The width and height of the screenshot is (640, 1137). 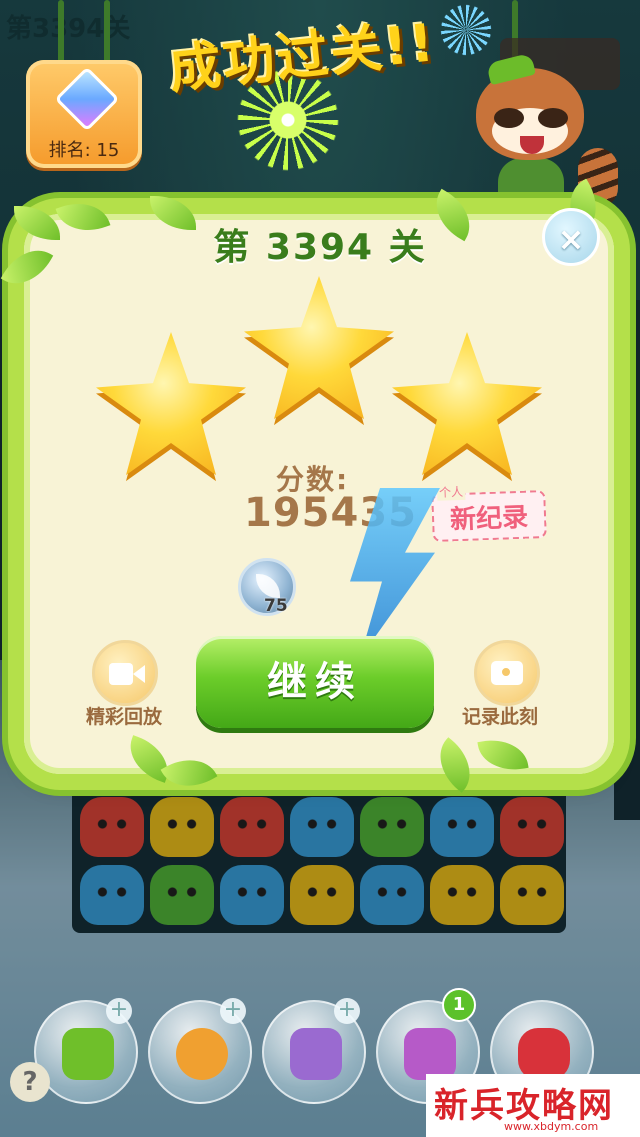 I want to click on video-camera-icon, so click(x=121, y=674).